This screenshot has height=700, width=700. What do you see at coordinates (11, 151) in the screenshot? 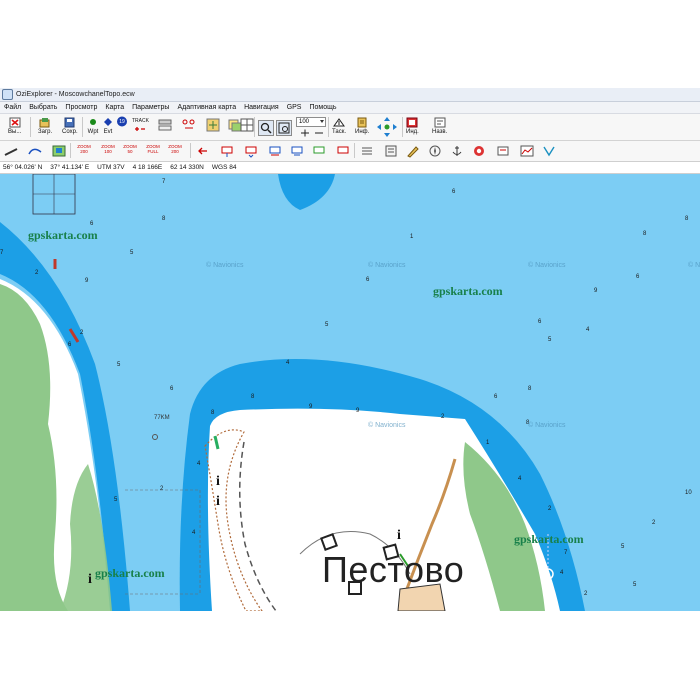
I see `ruler-icon` at bounding box center [11, 151].